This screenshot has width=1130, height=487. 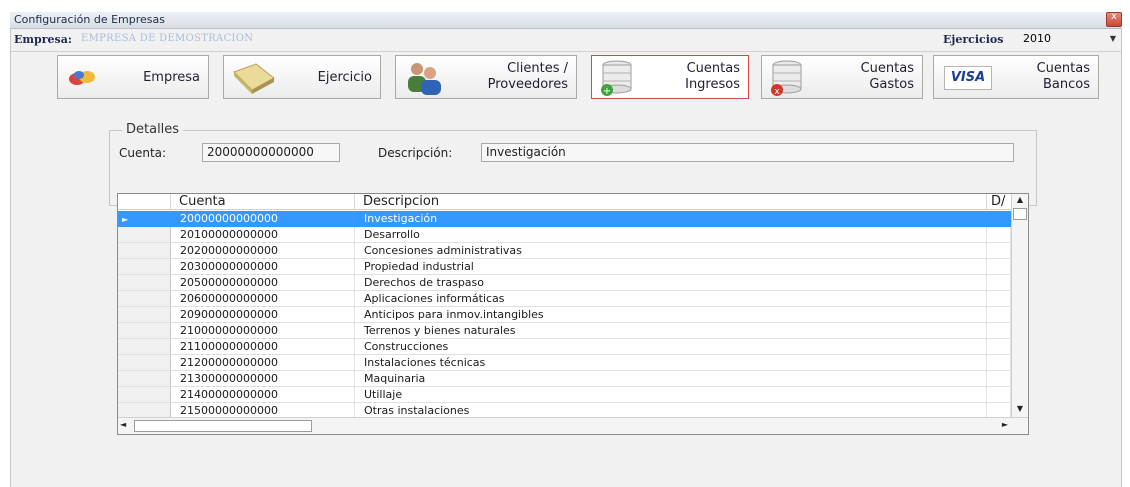 I want to click on detalles-legend: Detalles, so click(x=153, y=129).